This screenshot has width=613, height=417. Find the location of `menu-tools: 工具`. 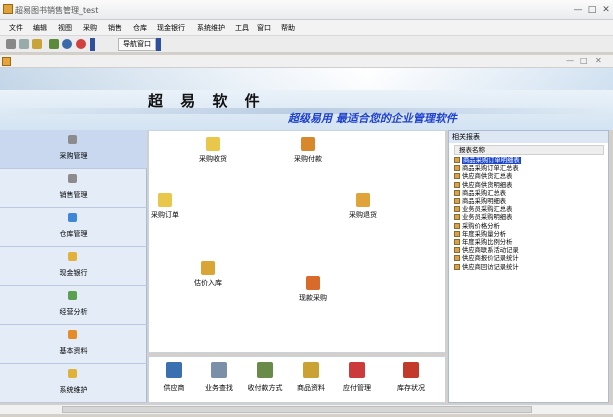

menu-tools: 工具 is located at coordinates (242, 28).